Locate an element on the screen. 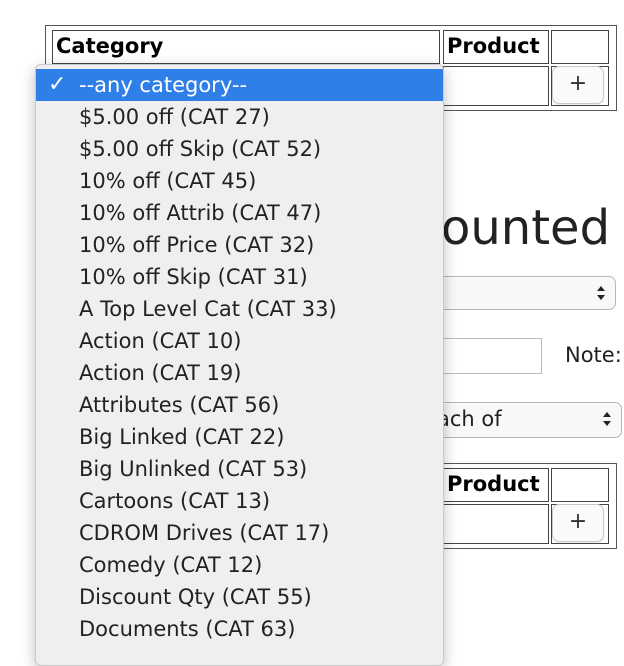  bottom-product-value-cell is located at coordinates (496, 524).